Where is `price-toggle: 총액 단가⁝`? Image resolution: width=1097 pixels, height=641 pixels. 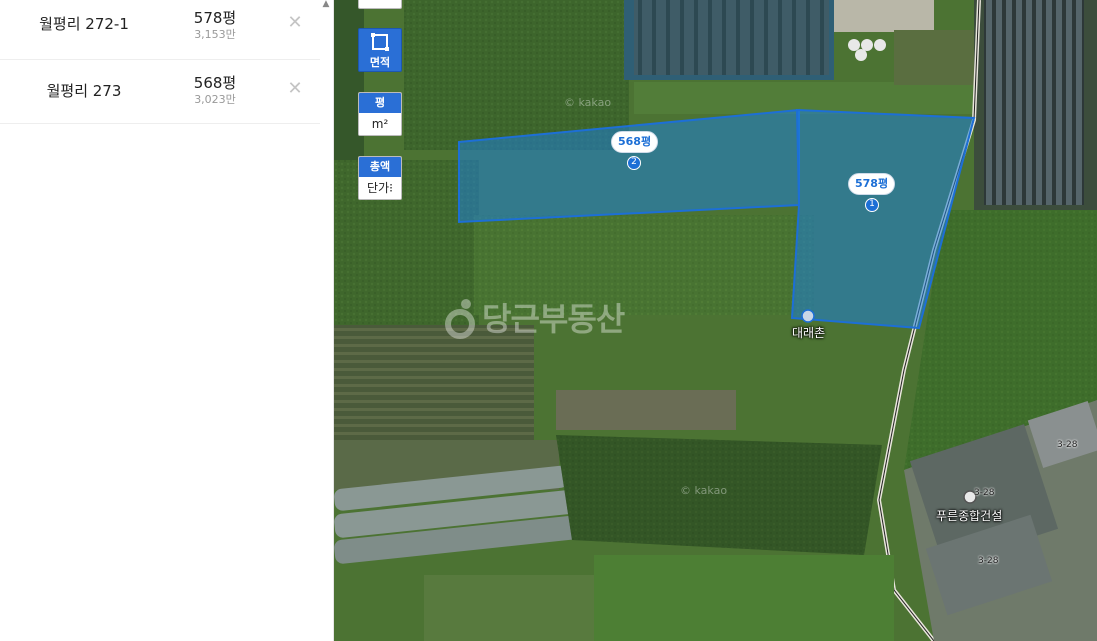
price-toggle: 총액 단가⁝ is located at coordinates (380, 178).